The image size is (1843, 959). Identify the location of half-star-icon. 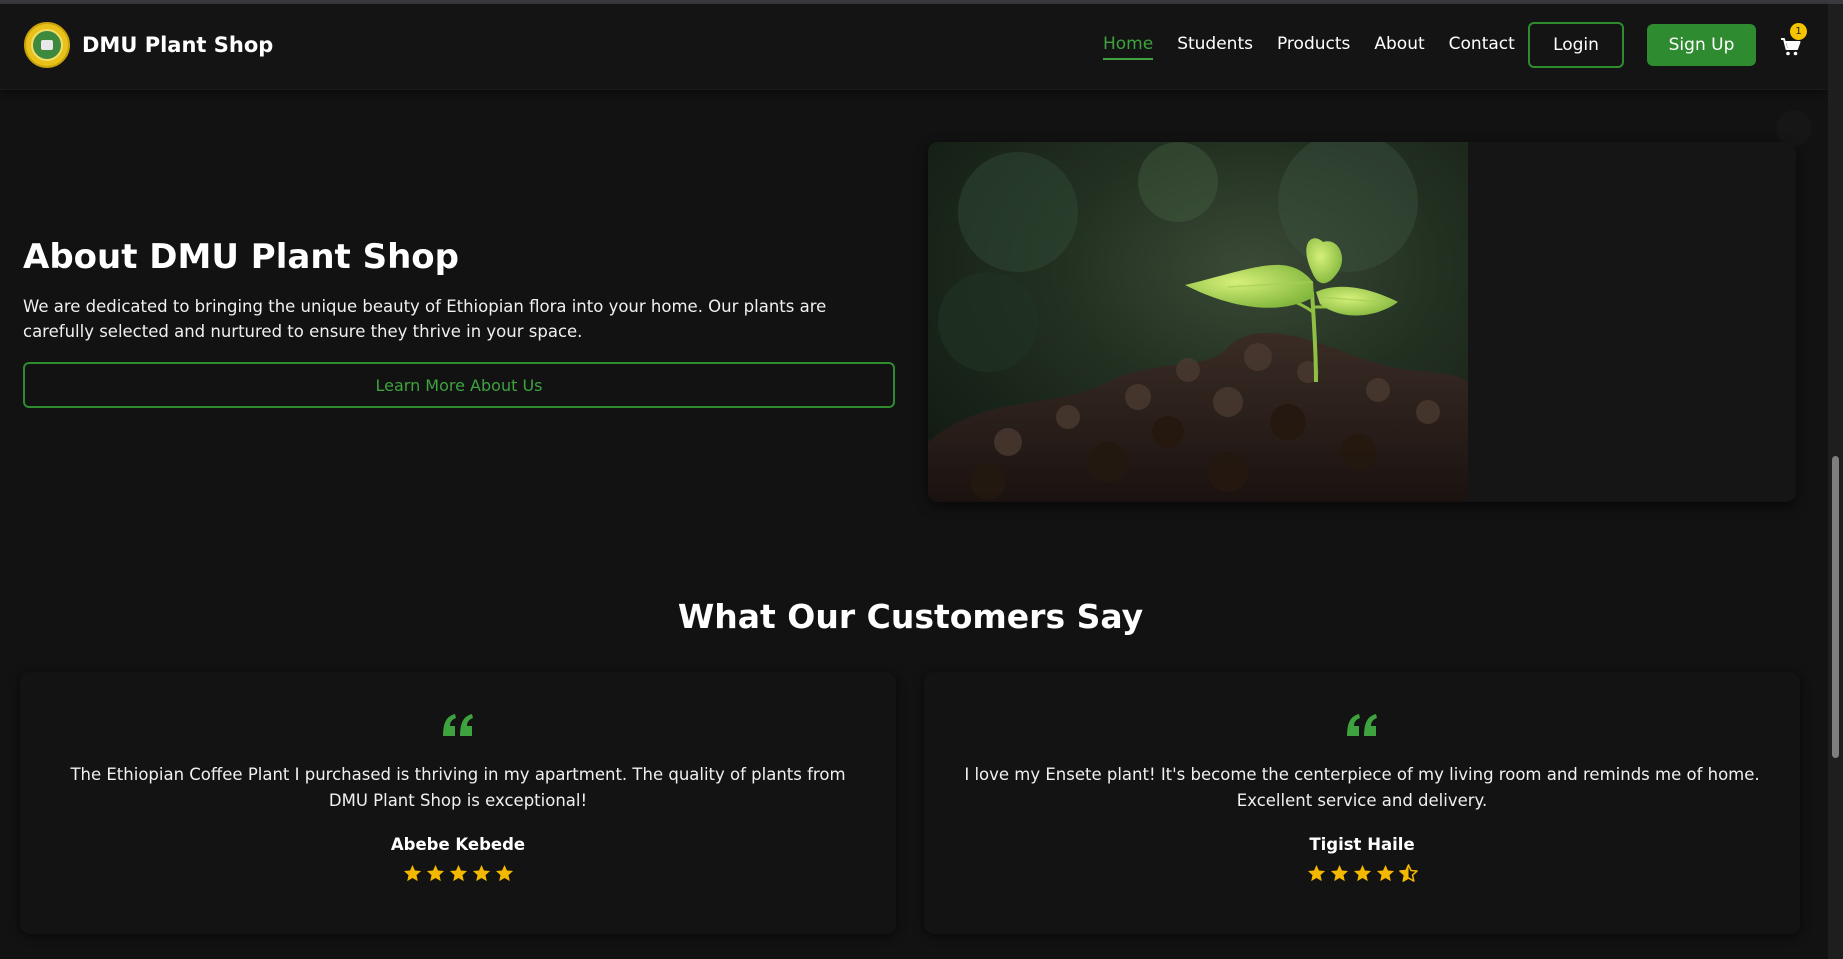
(1408, 873).